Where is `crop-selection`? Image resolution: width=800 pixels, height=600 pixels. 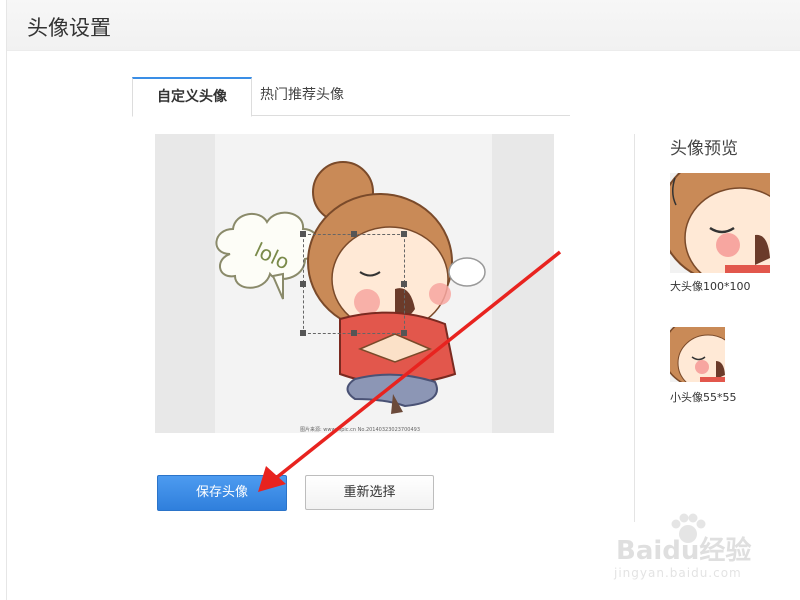
crop-selection is located at coordinates (353, 283).